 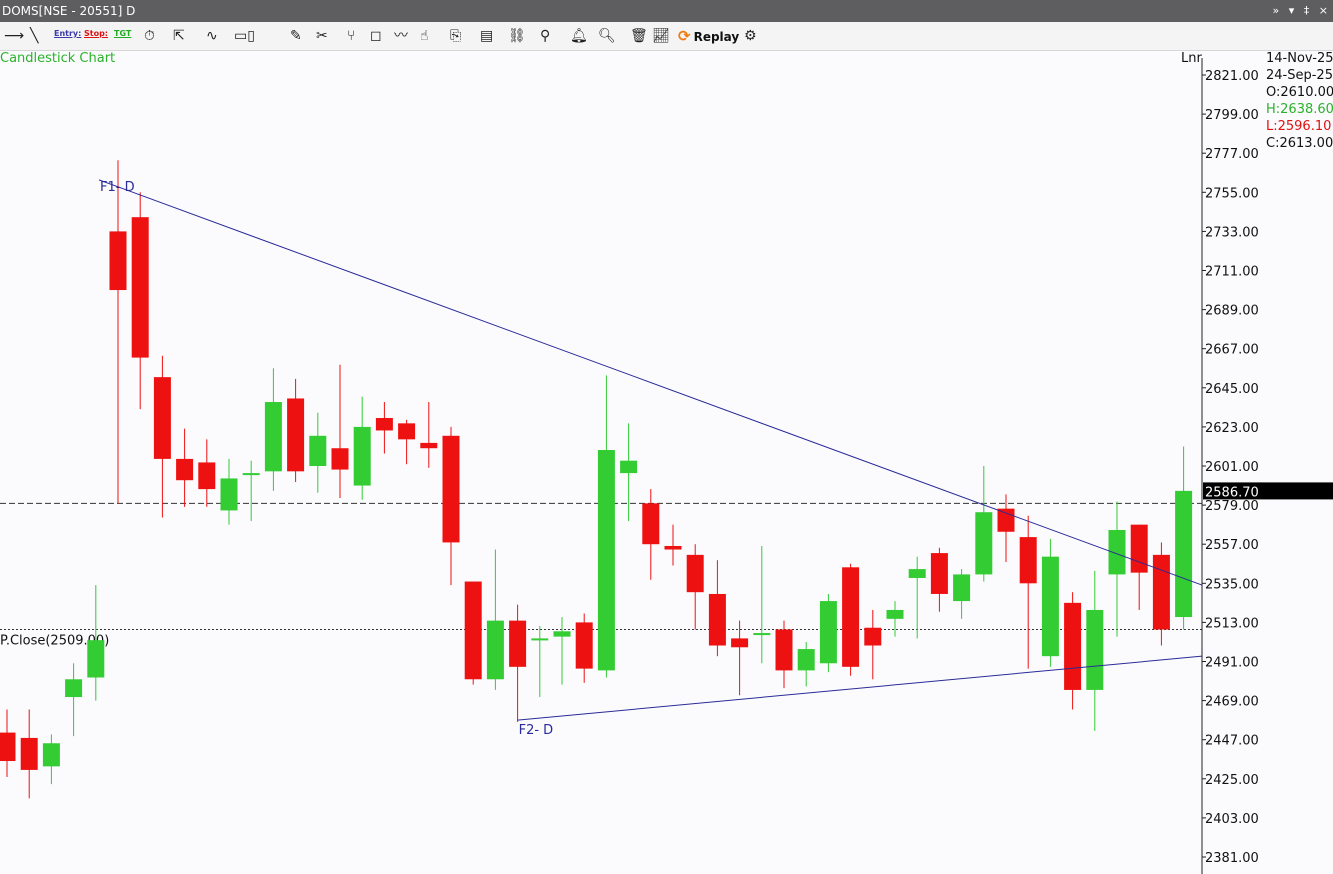 I want to click on y-axis-tick-label: 2557.00, so click(x=1232, y=545).